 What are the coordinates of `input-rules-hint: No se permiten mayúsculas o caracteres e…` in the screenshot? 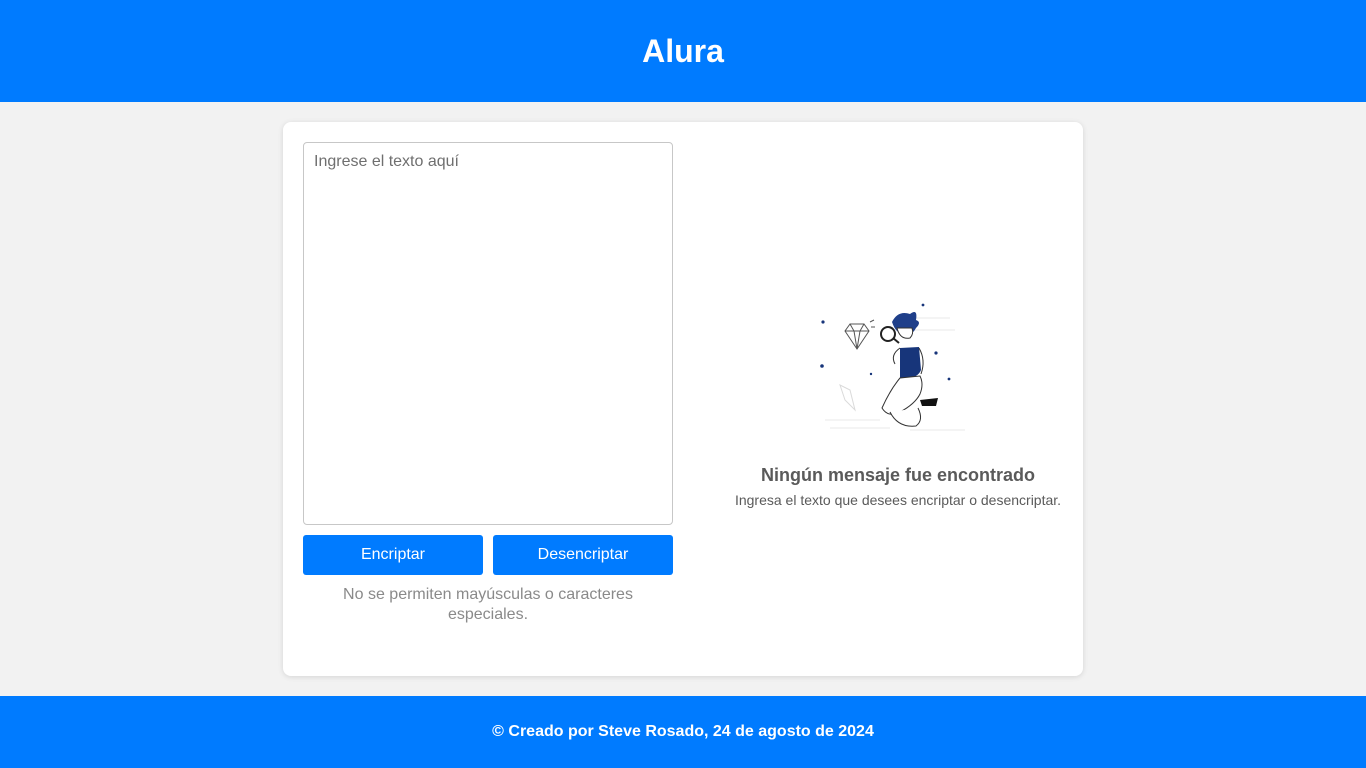 It's located at (488, 604).